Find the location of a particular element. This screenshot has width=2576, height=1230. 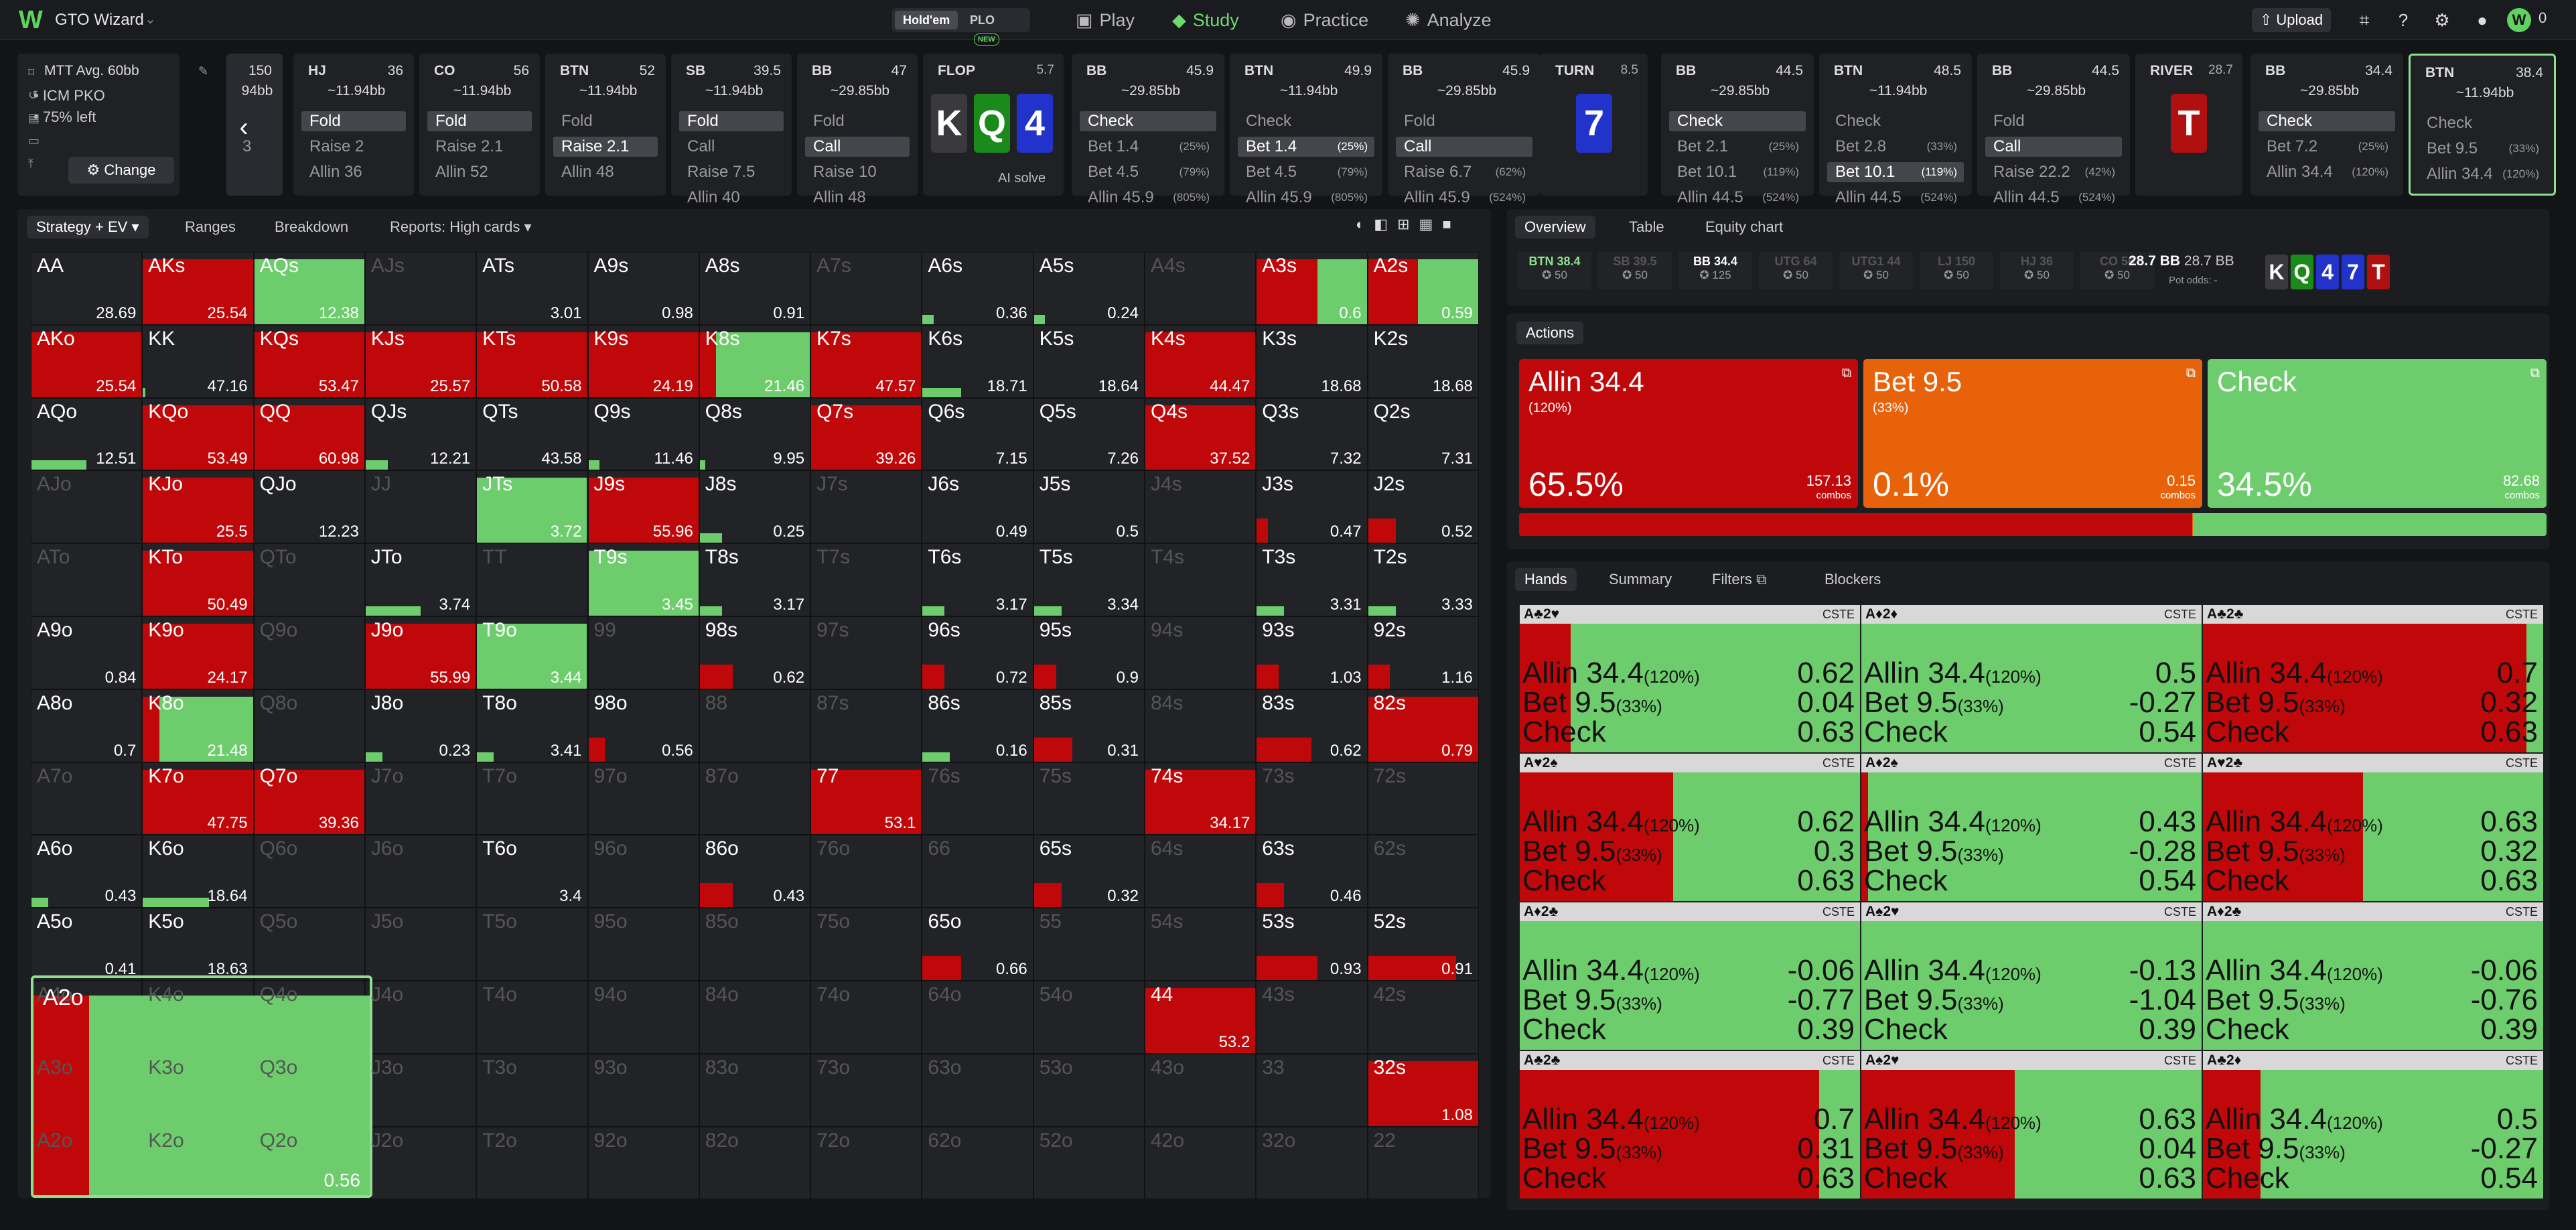

card-option: Call is located at coordinates (1464, 147).